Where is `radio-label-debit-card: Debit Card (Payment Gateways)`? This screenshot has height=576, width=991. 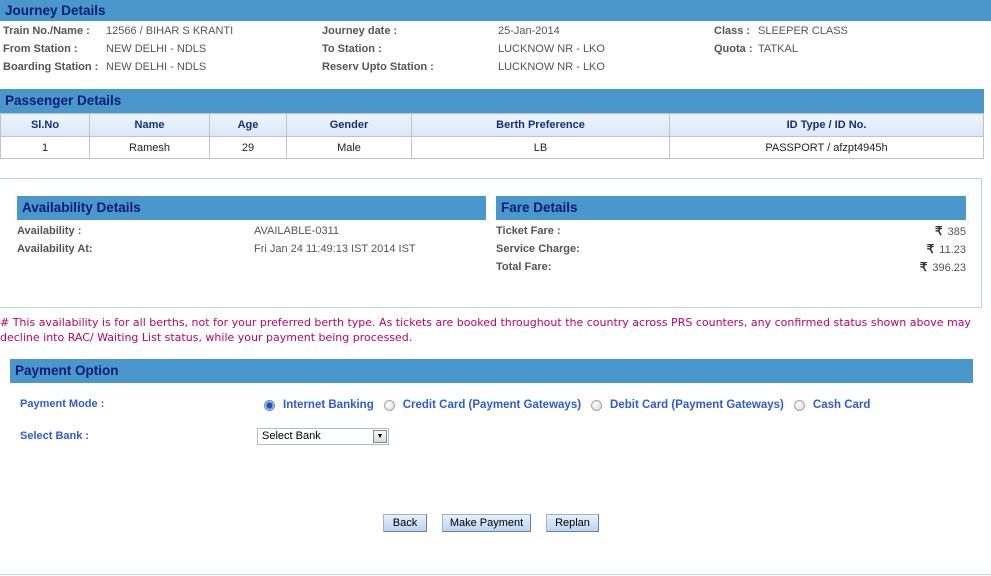 radio-label-debit-card: Debit Card (Payment Gateways) is located at coordinates (697, 405).